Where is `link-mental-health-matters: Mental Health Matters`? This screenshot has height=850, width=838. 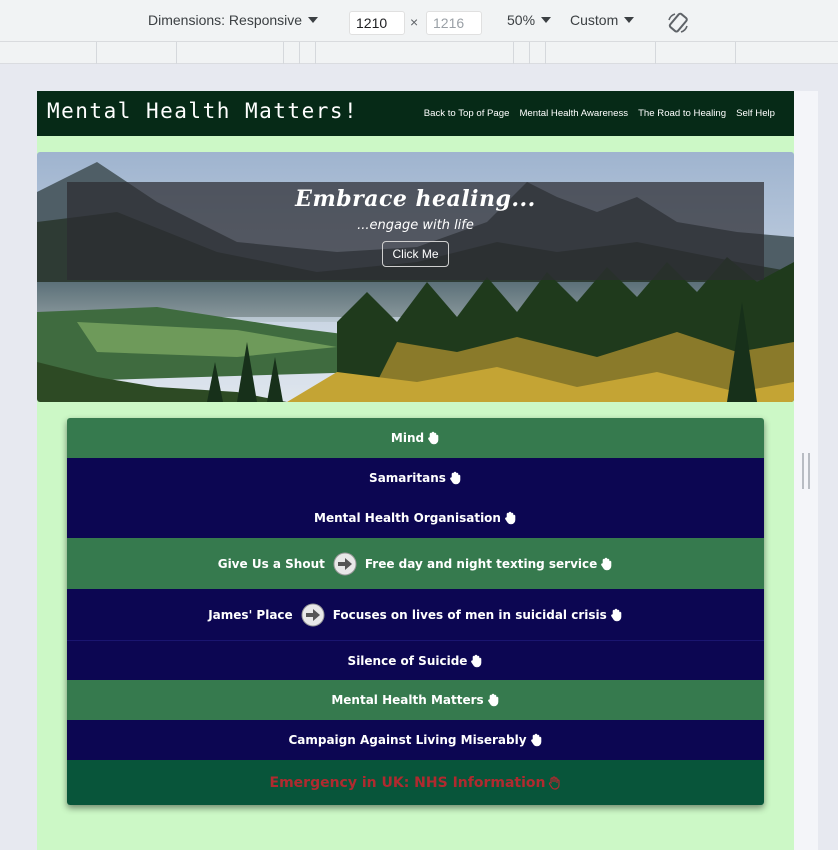
link-mental-health-matters: Mental Health Matters is located at coordinates (415, 700).